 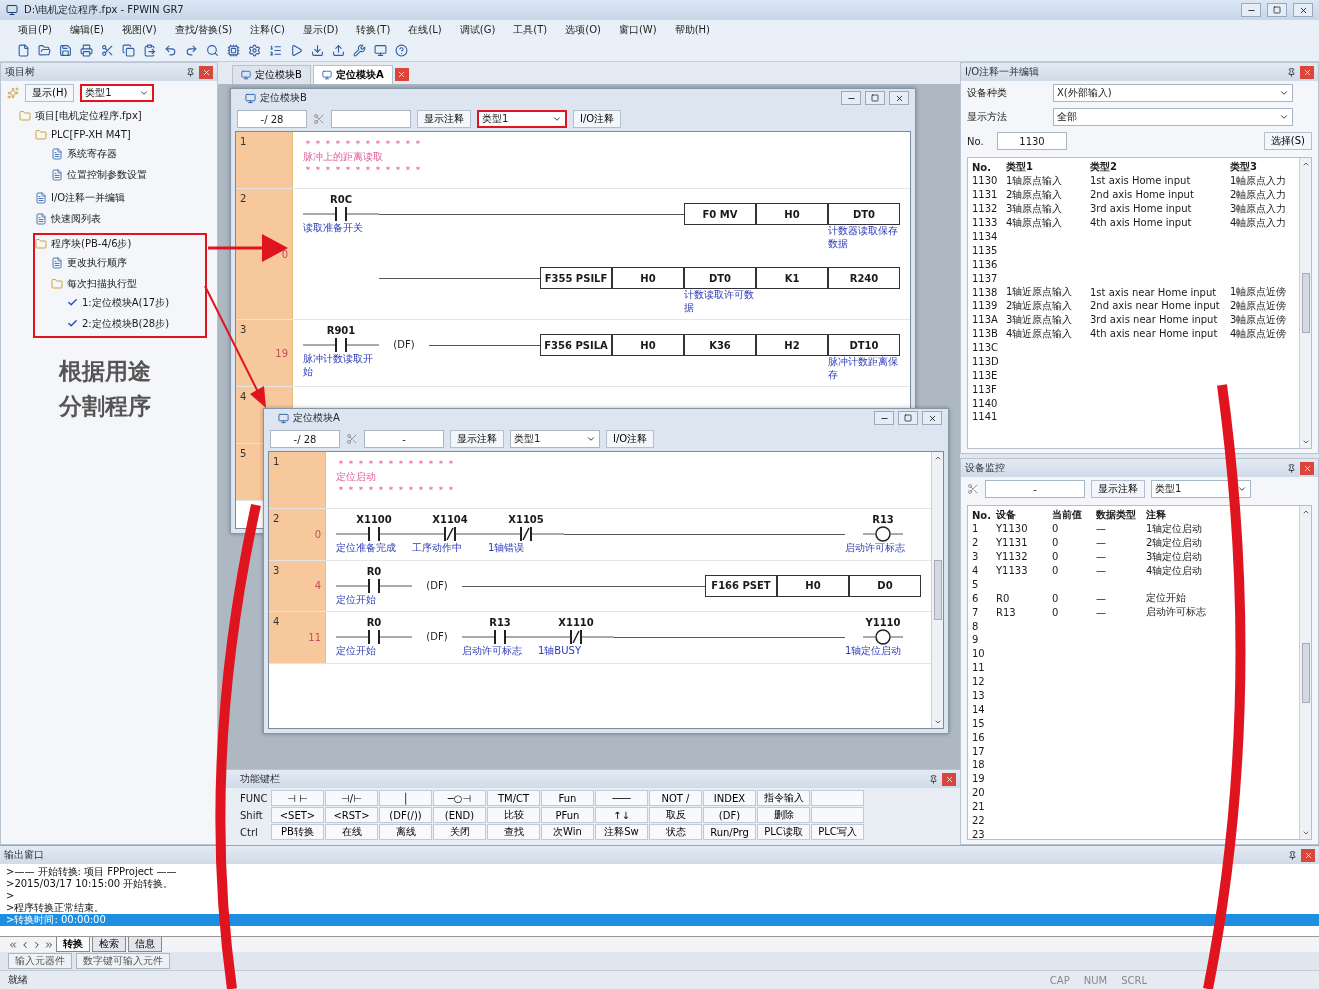 What do you see at coordinates (92, 153) in the screenshot?
I see `tree-item: 系统寄存器` at bounding box center [92, 153].